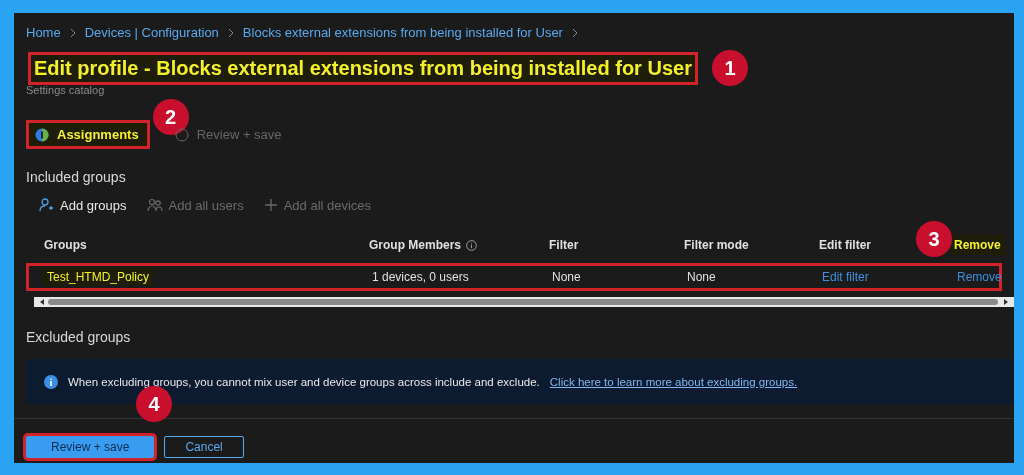 The image size is (1024, 475). I want to click on page-subtitle: Settings catalog, so click(65, 90).